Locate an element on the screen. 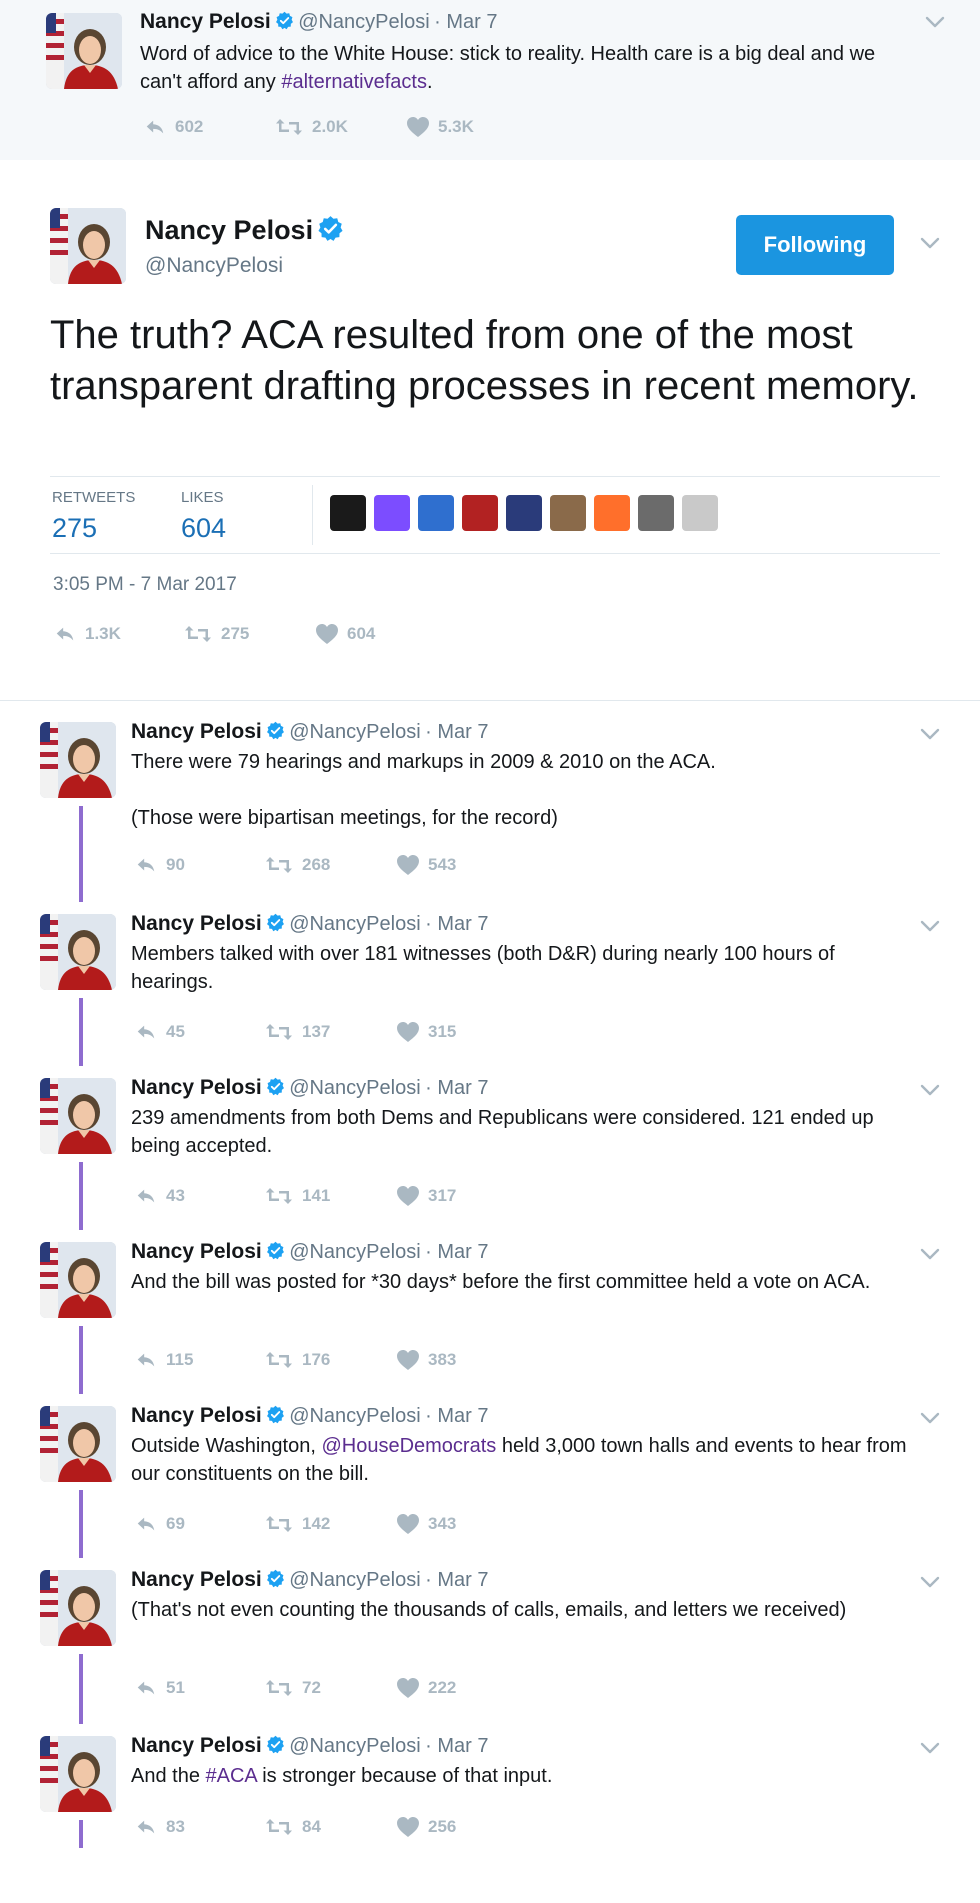 The height and width of the screenshot is (1903, 980). following-button: Following is located at coordinates (815, 245).